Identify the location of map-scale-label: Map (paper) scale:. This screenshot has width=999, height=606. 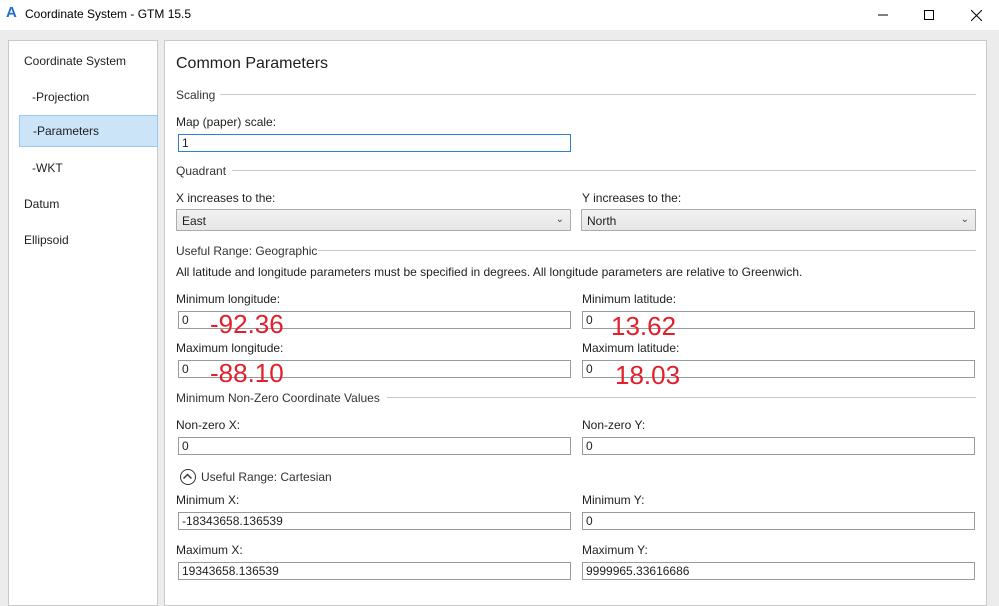
(226, 122).